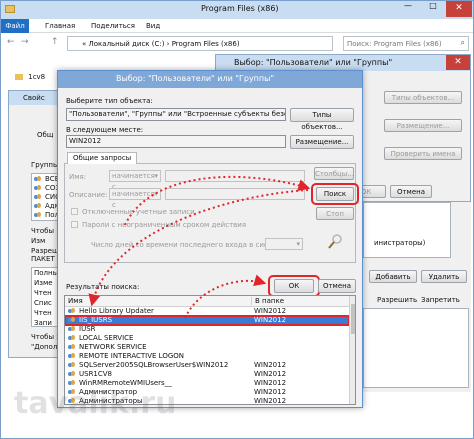  What do you see at coordinates (217, 200) in the screenshot?
I see `arrow-to-search` at bounding box center [217, 200].